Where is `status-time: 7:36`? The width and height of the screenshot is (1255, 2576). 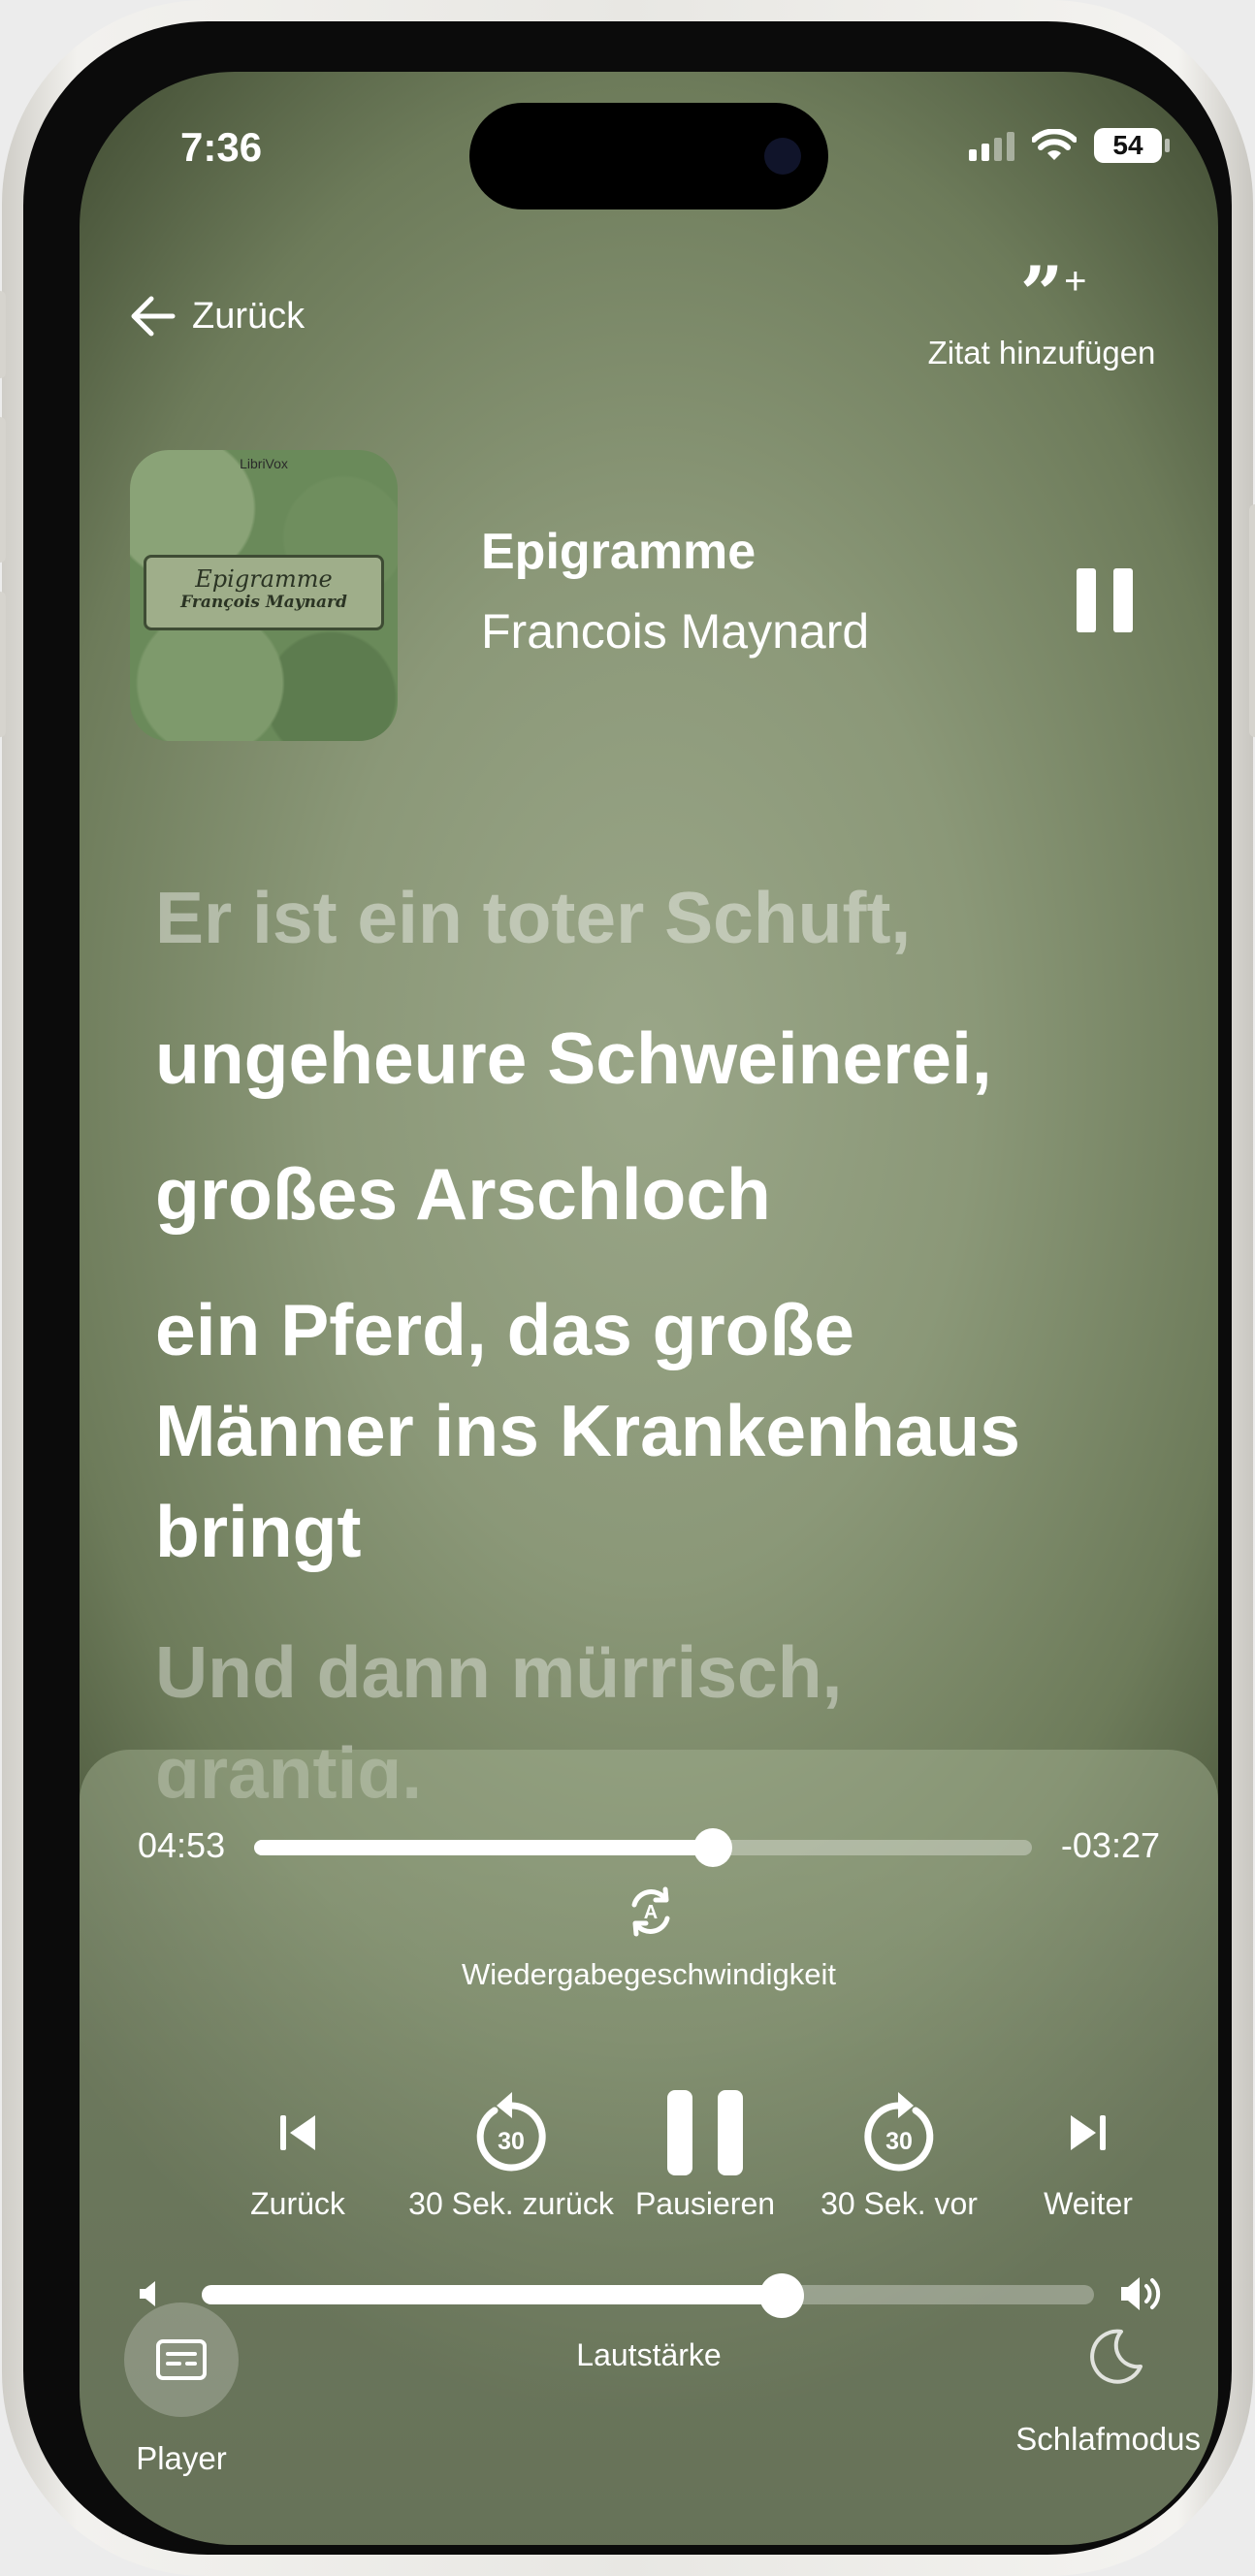
status-time: 7:36 is located at coordinates (222, 147).